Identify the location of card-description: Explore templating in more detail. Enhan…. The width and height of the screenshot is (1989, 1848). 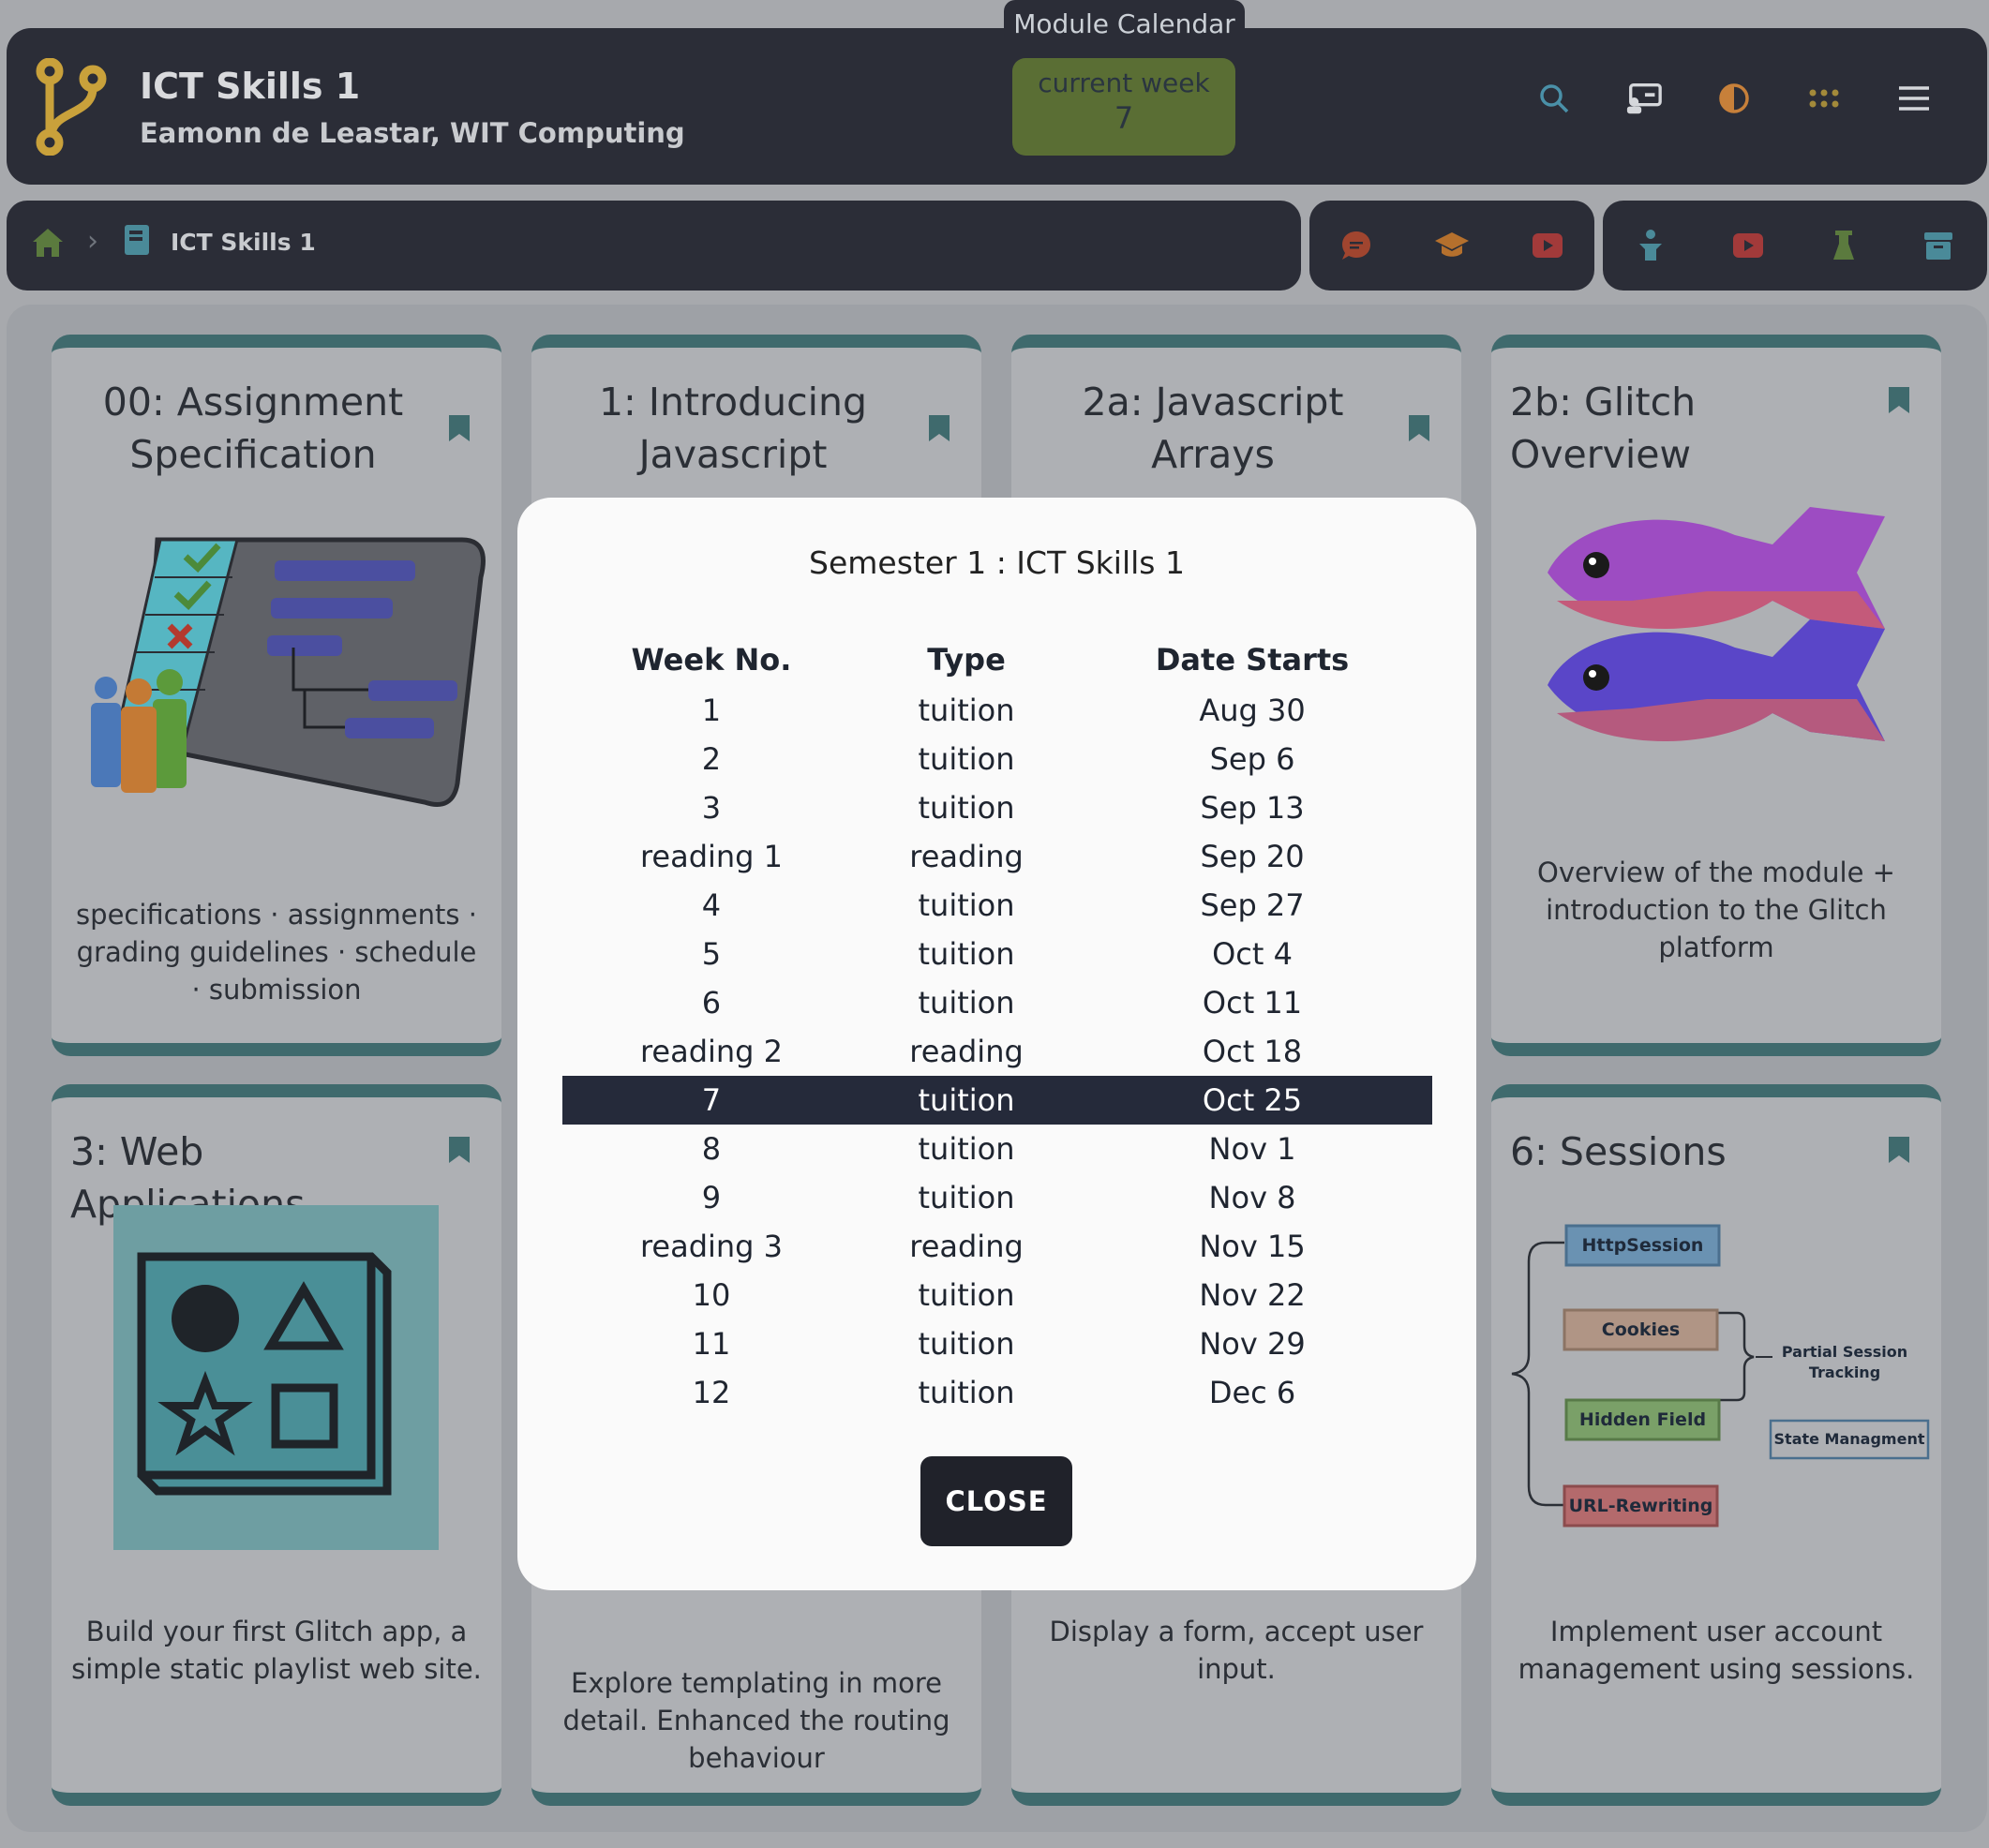
(756, 1720).